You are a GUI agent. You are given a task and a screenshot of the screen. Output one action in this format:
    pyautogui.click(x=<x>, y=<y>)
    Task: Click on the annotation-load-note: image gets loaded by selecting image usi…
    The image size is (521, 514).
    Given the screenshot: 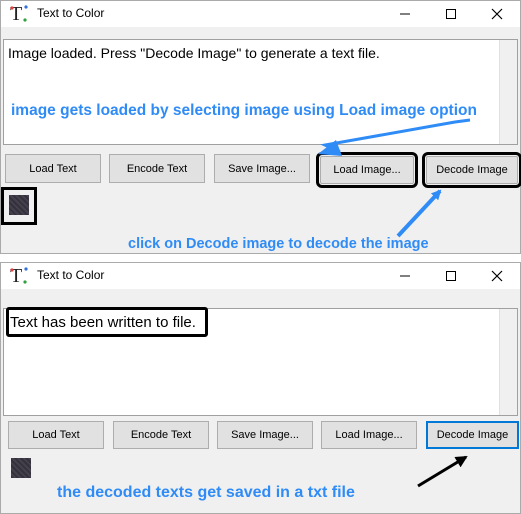 What is the action you would take?
    pyautogui.click(x=244, y=110)
    